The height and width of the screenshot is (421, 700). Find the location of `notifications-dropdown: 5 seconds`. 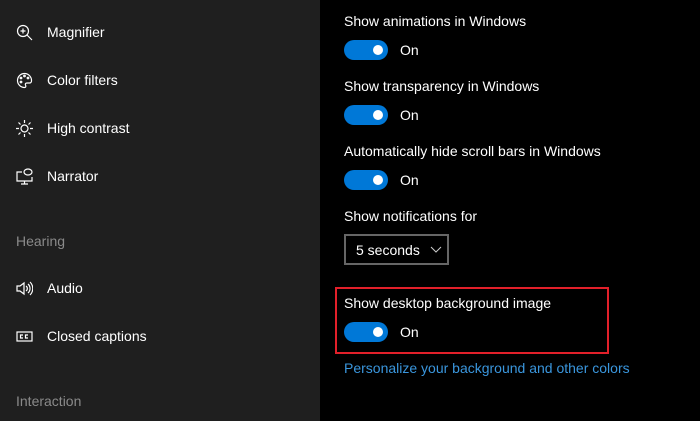

notifications-dropdown: 5 seconds is located at coordinates (396, 249).